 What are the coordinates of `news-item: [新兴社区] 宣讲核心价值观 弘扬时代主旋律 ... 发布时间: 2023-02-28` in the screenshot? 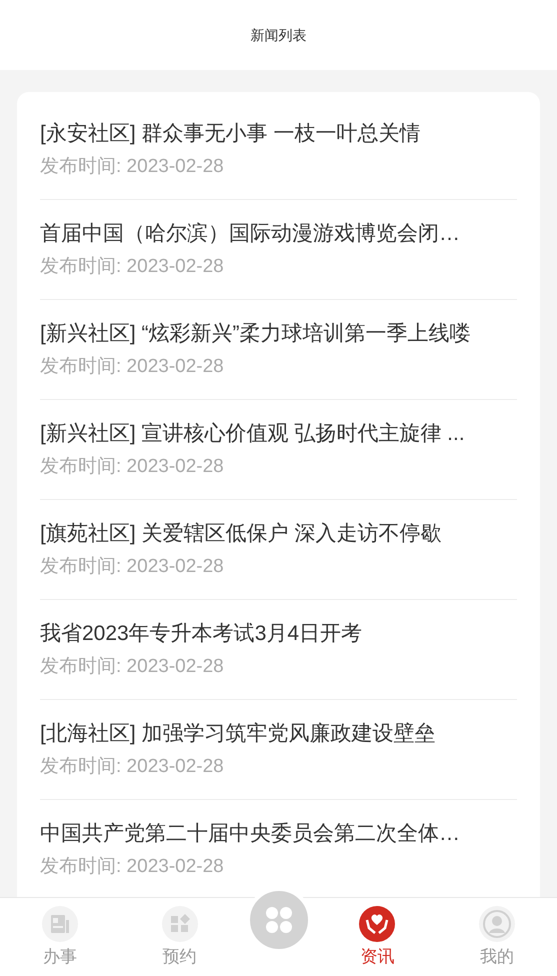 It's located at (278, 450).